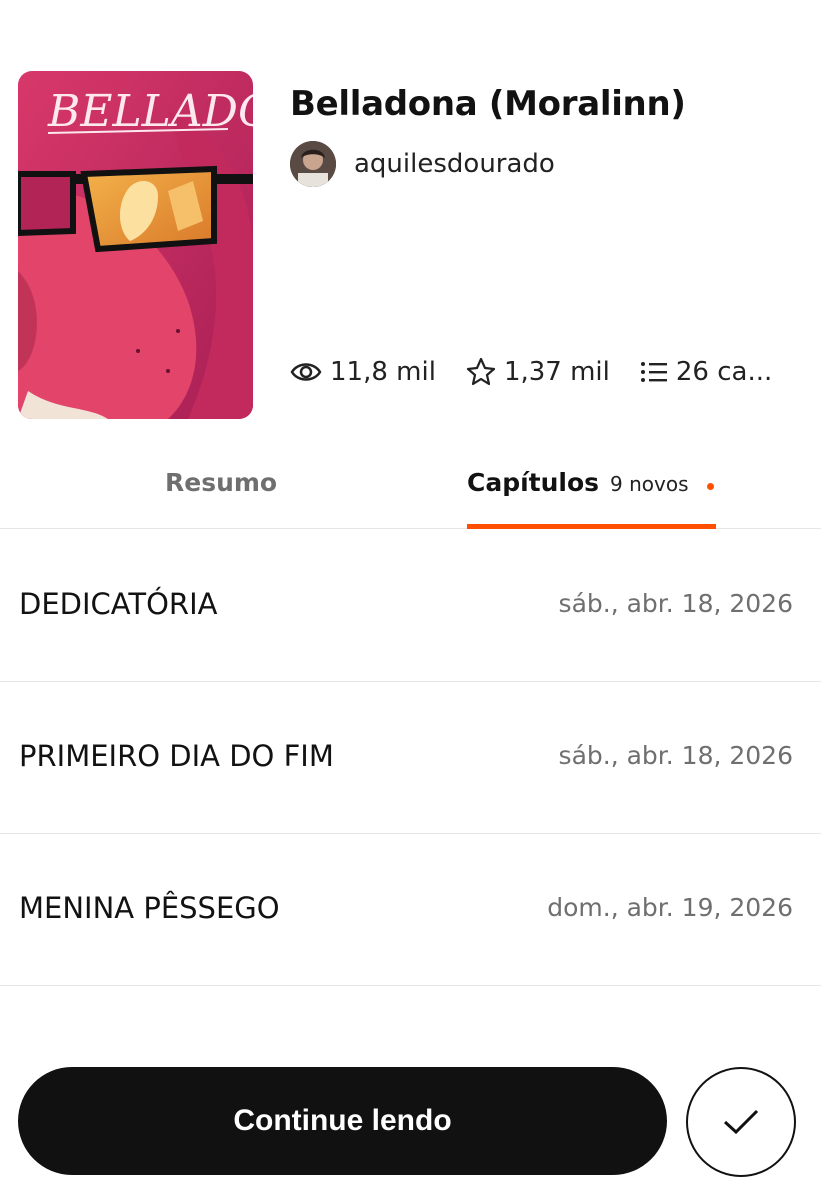 The image size is (821, 1200). I want to click on chapter-title: MENINA PÊSSEGO, so click(149, 908).